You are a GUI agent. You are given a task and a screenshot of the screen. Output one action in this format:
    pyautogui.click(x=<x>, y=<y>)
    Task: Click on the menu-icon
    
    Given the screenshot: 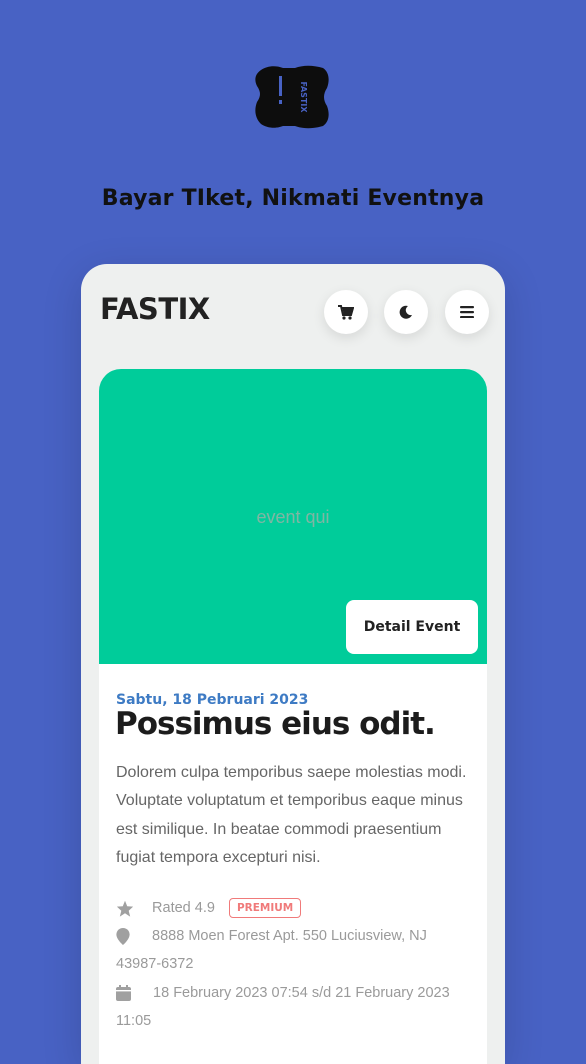 What is the action you would take?
    pyautogui.click(x=467, y=312)
    